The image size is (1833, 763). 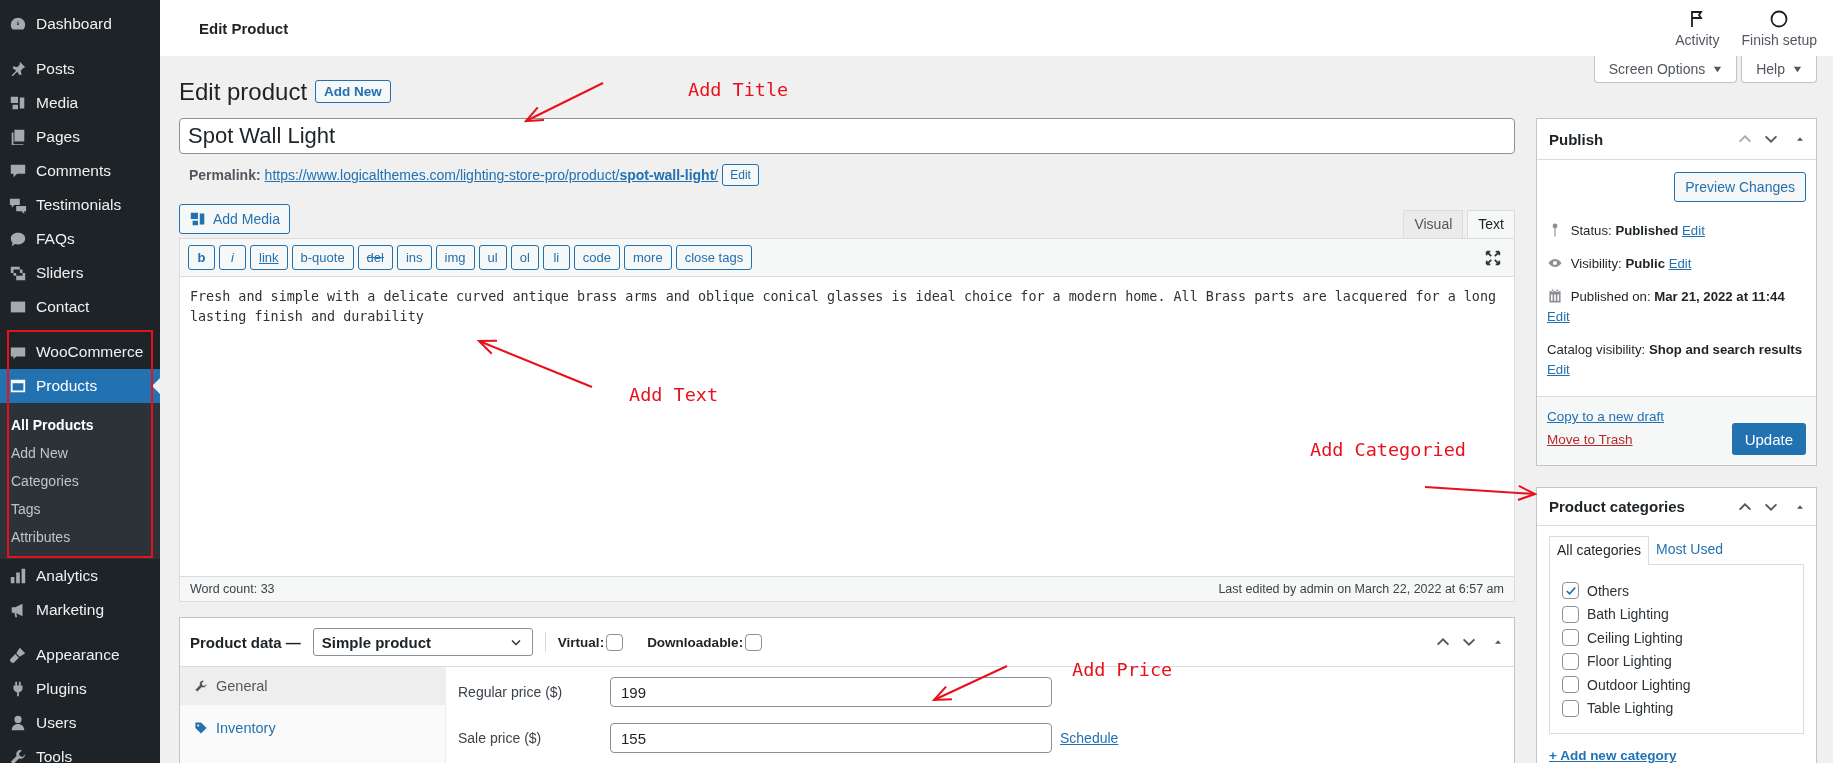 I want to click on sidebar-item: WooCommerce, so click(x=80, y=352).